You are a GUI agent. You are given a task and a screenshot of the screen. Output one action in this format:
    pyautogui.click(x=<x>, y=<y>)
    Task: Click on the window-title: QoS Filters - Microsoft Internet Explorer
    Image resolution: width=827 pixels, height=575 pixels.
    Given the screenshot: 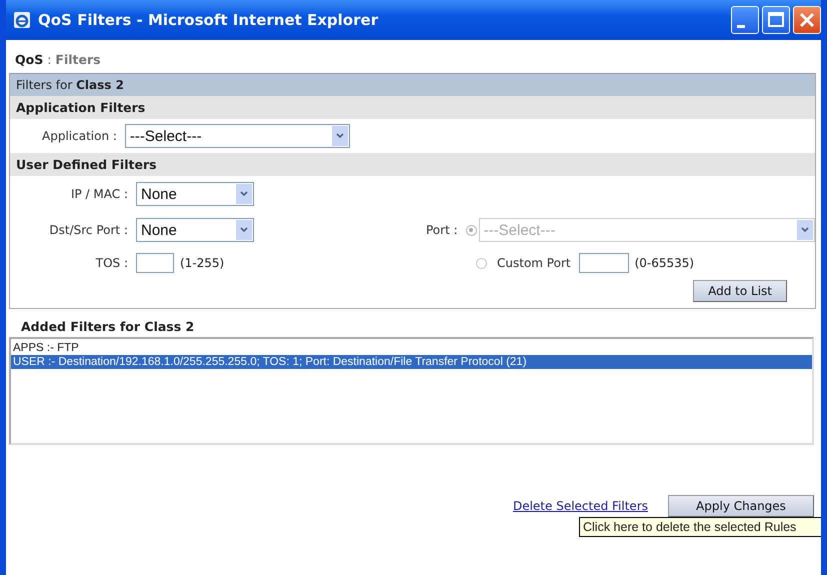 What is the action you would take?
    pyautogui.click(x=209, y=20)
    